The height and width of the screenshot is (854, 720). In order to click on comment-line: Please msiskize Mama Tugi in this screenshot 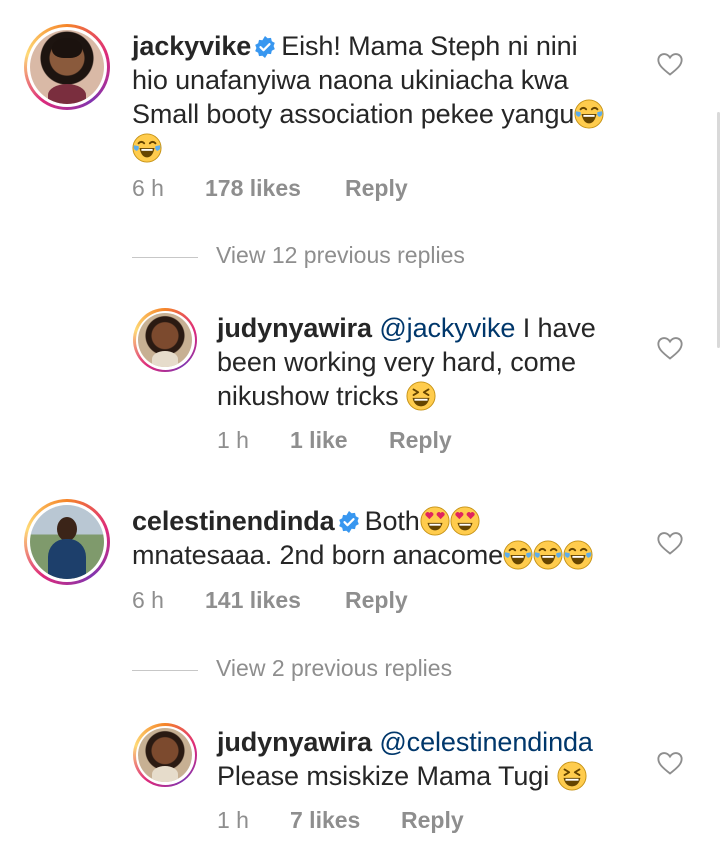, I will do `click(387, 776)`.